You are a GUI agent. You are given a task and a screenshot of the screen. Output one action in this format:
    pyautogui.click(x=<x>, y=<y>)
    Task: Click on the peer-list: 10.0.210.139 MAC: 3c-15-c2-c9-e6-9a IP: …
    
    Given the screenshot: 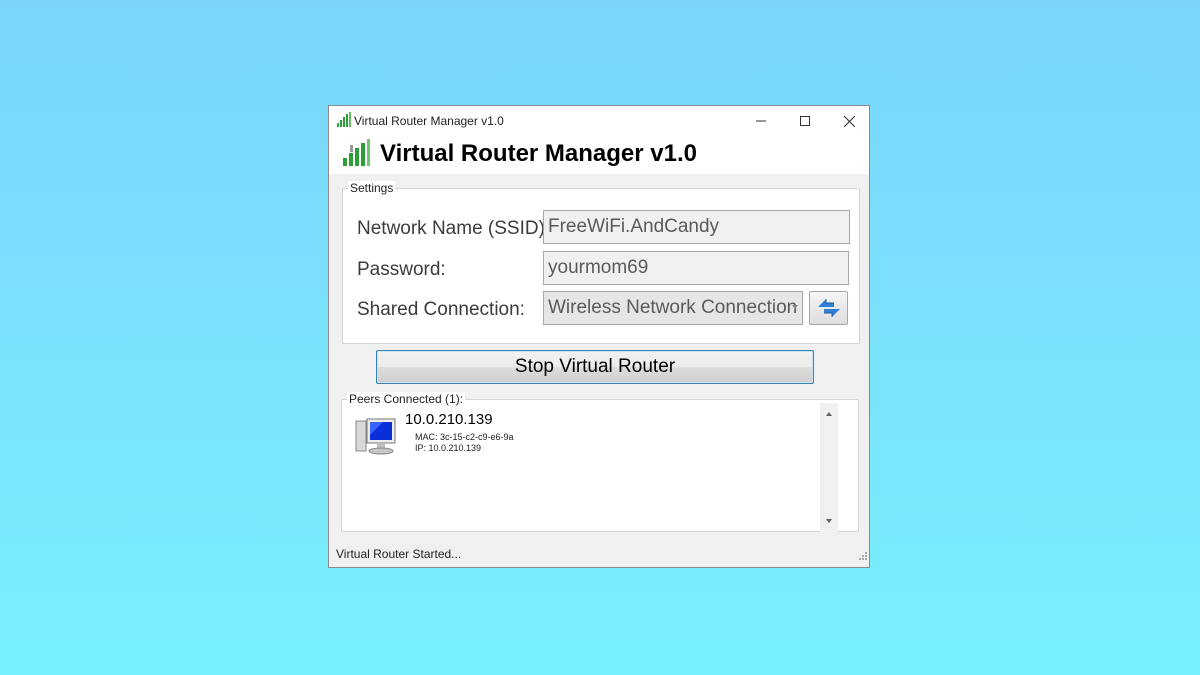 What is the action you would take?
    pyautogui.click(x=590, y=467)
    